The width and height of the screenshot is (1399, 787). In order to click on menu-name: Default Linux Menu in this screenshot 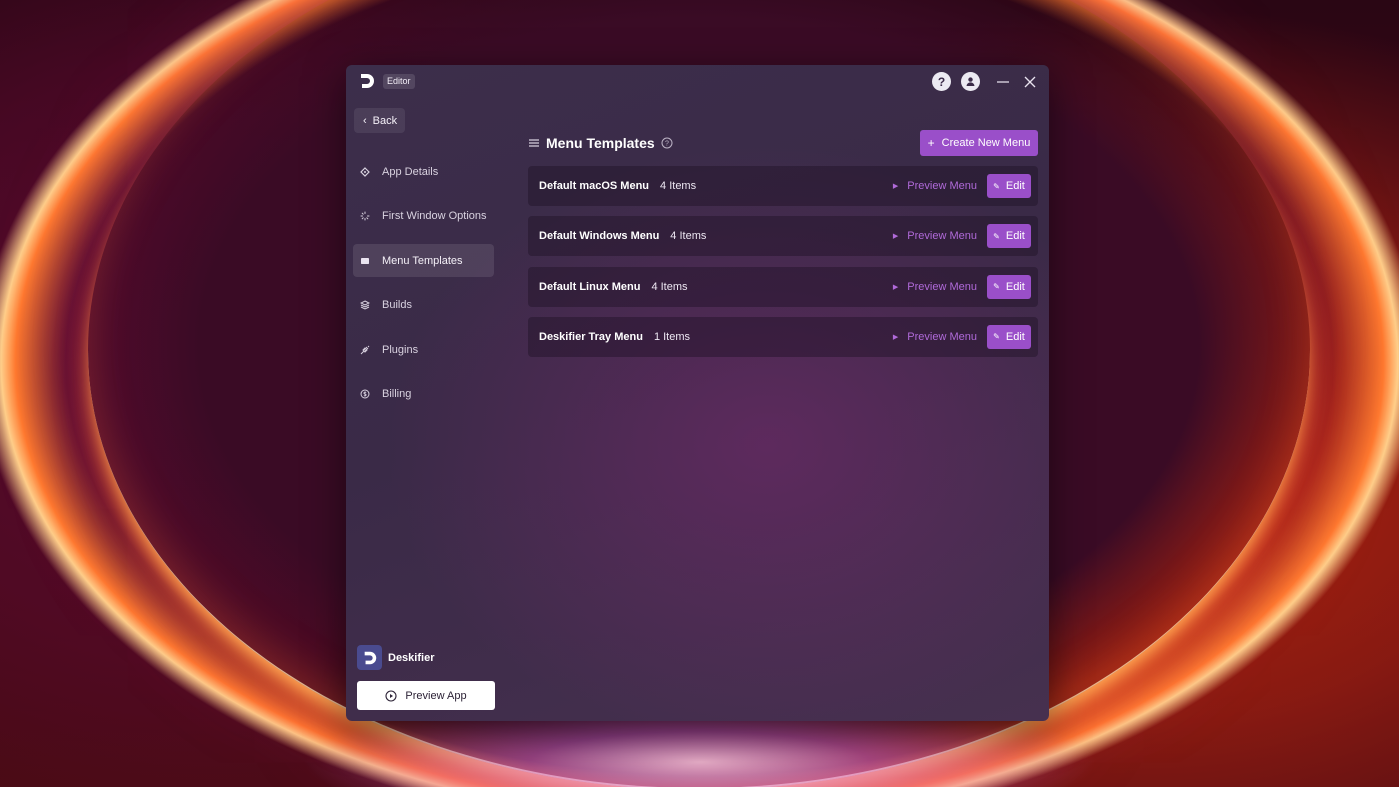, I will do `click(590, 286)`.